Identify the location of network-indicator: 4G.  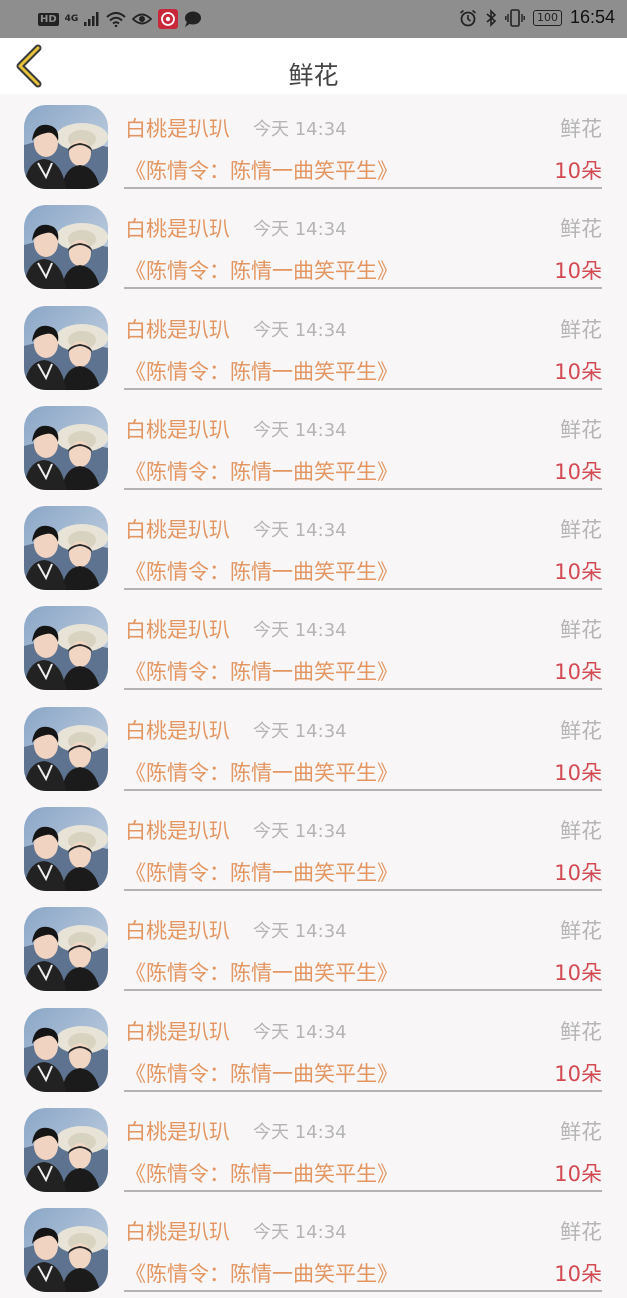
(71, 19).